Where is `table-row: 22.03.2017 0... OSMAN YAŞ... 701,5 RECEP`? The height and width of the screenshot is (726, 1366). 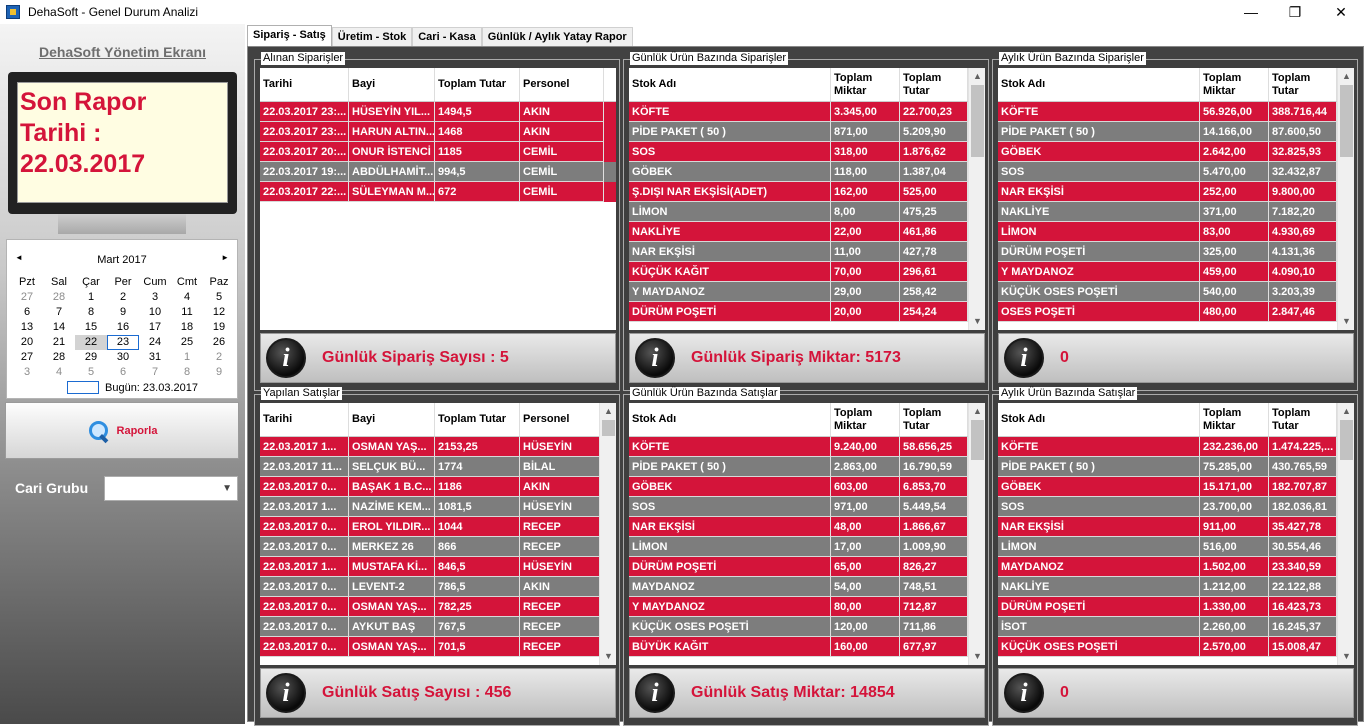 table-row: 22.03.2017 0... OSMAN YAŞ... 701,5 RECEP is located at coordinates (438, 647).